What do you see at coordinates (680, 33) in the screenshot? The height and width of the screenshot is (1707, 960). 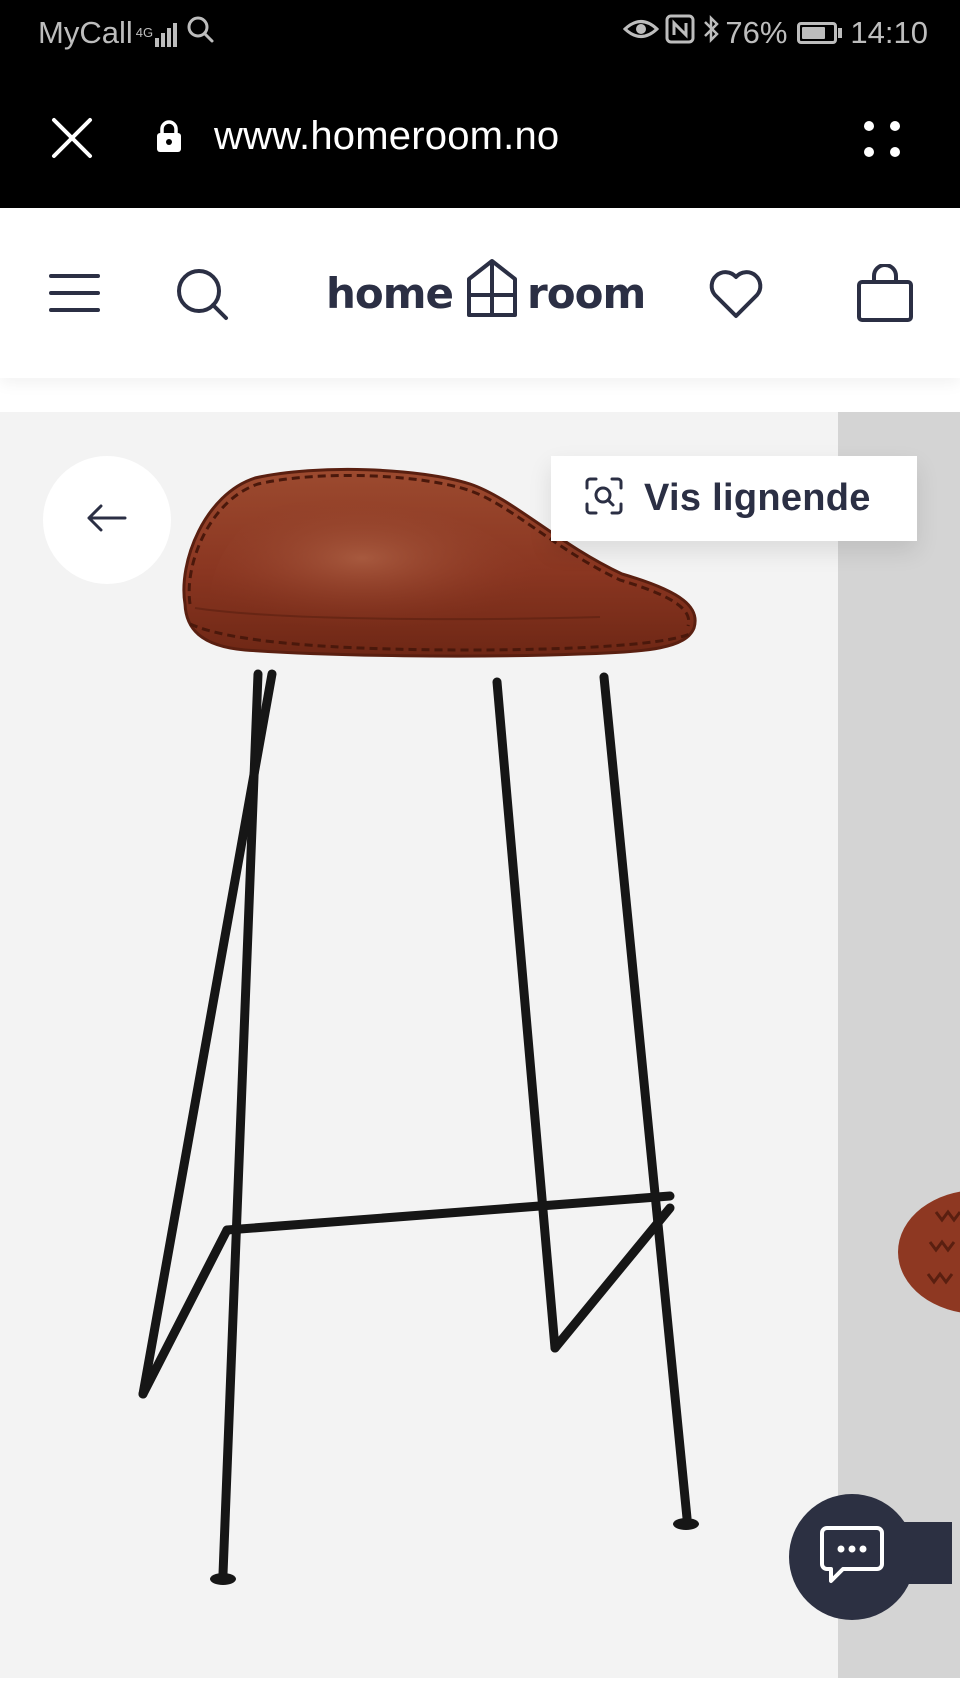 I see `nfc-icon` at bounding box center [680, 33].